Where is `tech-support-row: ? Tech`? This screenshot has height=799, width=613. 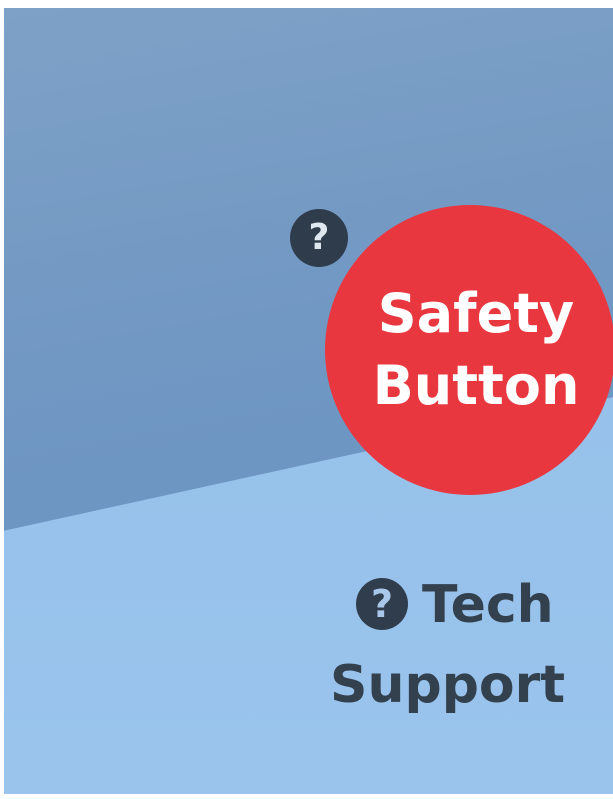 tech-support-row: ? Tech is located at coordinates (455, 610).